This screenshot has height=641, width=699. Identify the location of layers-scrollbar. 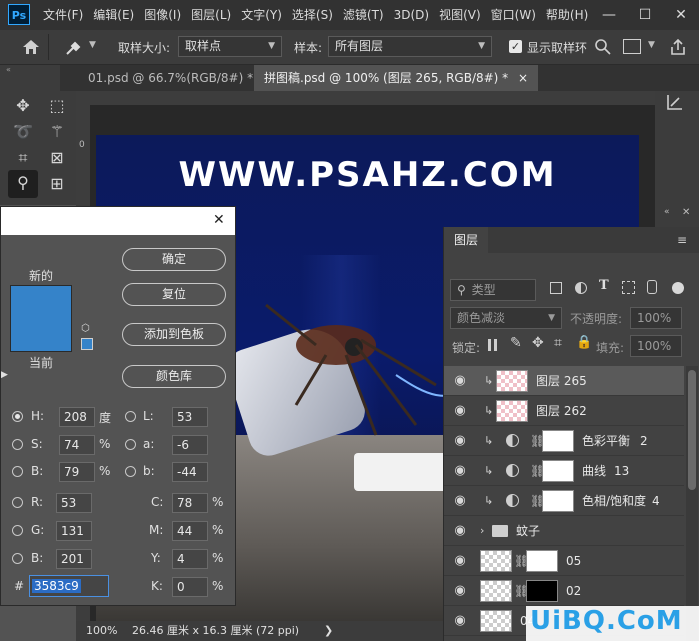
(692, 503).